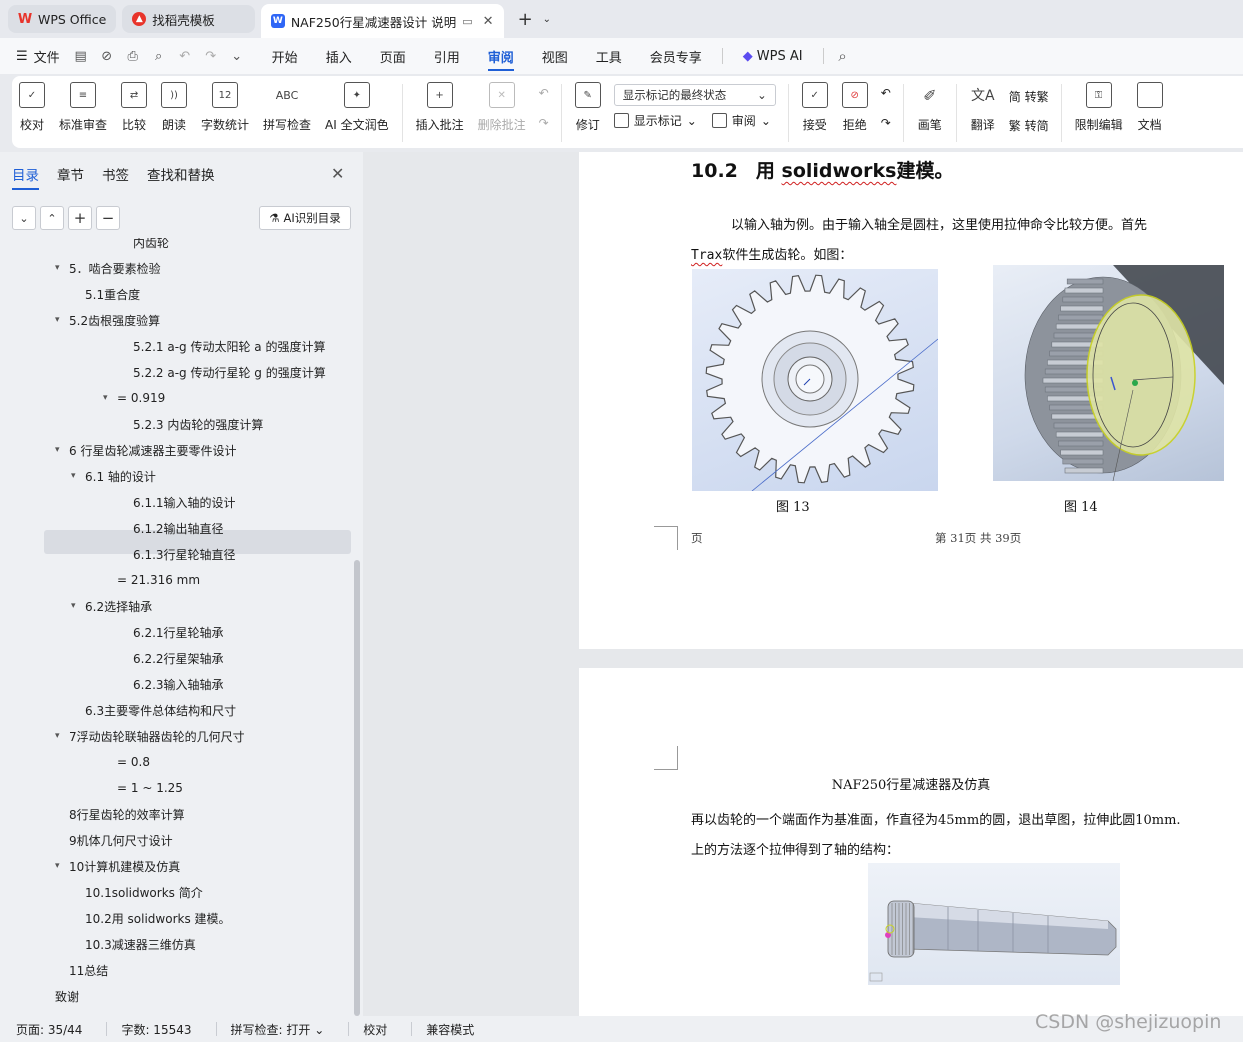 This screenshot has width=1243, height=1042. Describe the element at coordinates (107, 320) in the screenshot. I see `toc-item: ▾ 5.2齿根强度验算` at that location.